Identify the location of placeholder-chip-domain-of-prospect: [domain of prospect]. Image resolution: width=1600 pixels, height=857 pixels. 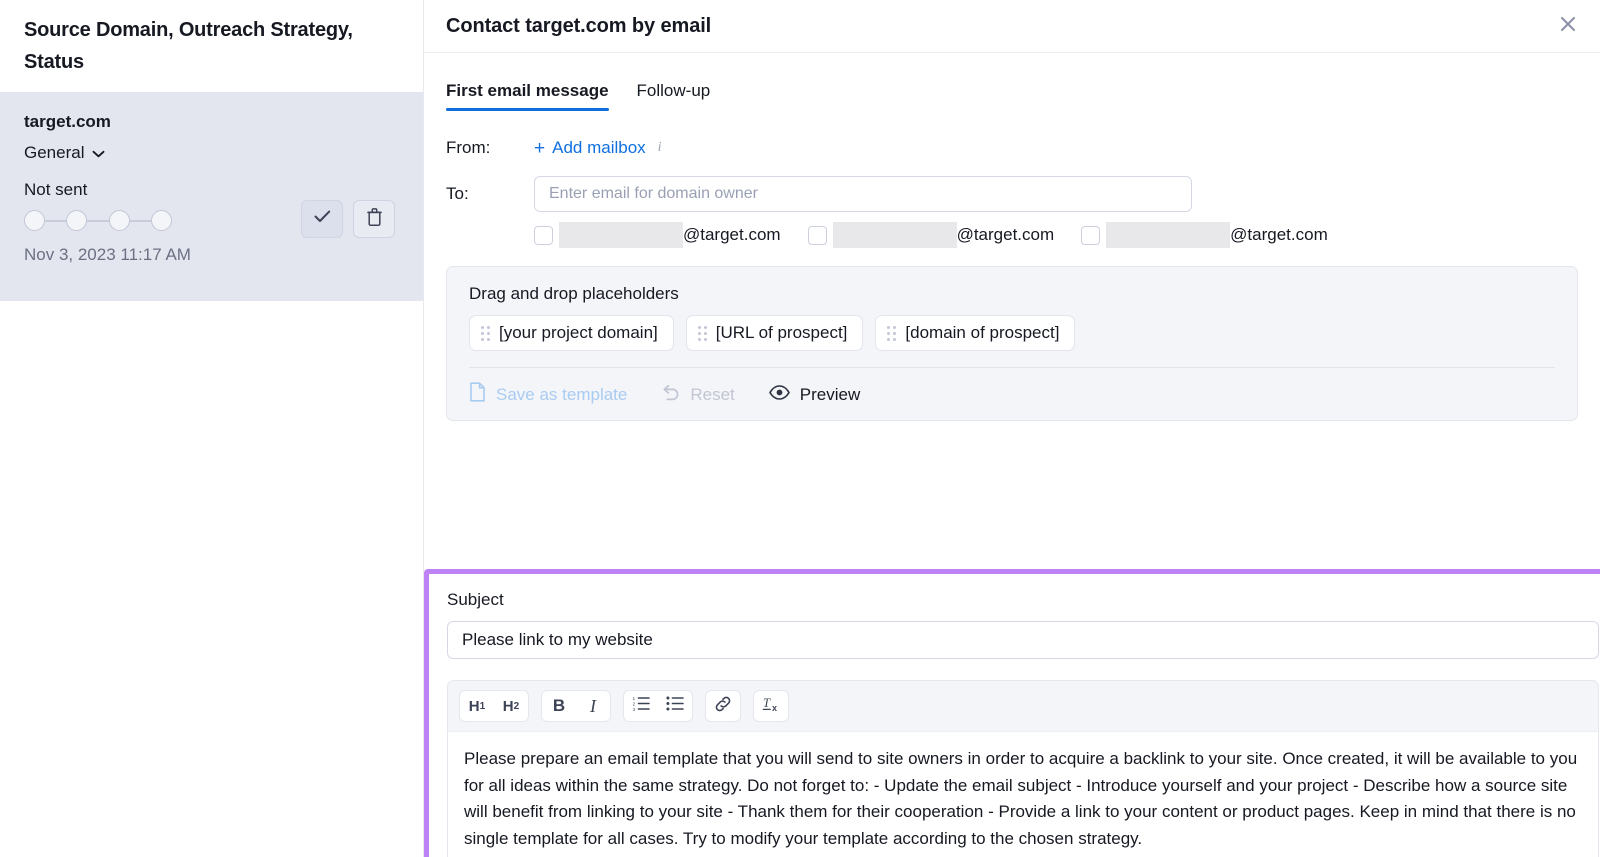
(975, 333).